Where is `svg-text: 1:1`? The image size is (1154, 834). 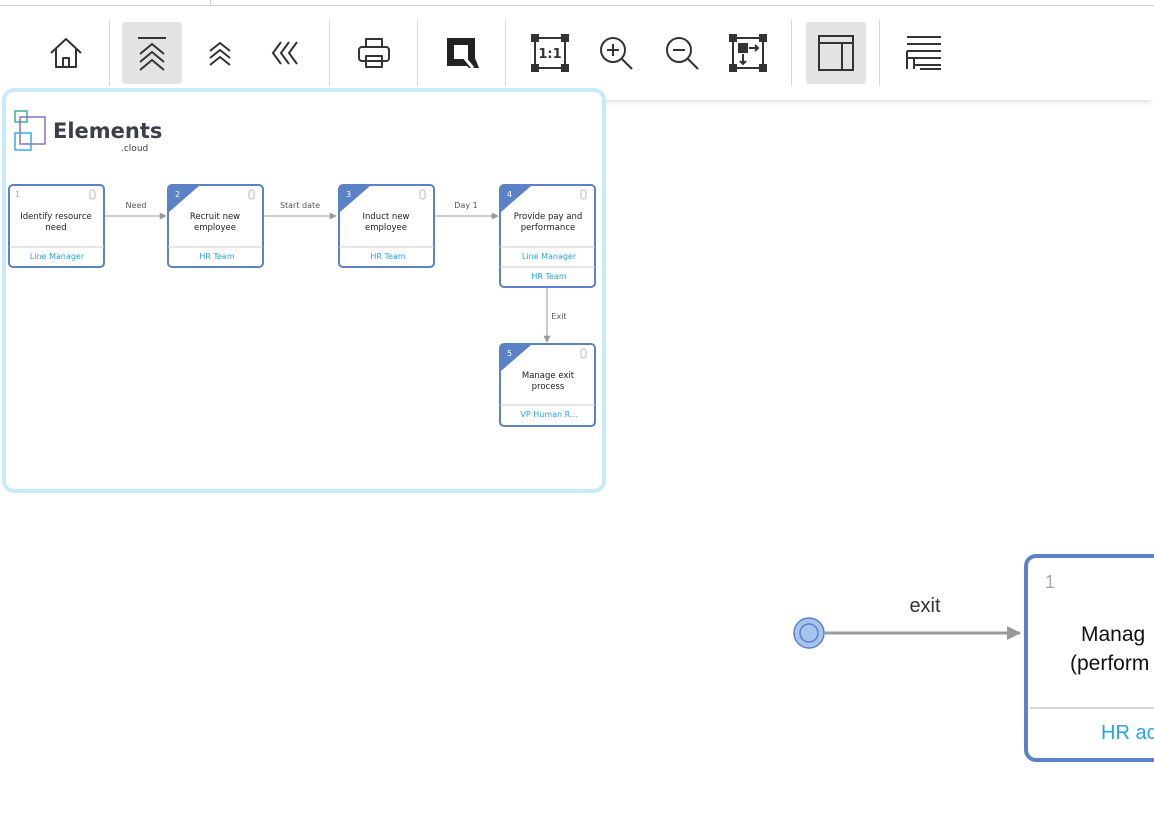
svg-text: 1:1 is located at coordinates (549, 54).